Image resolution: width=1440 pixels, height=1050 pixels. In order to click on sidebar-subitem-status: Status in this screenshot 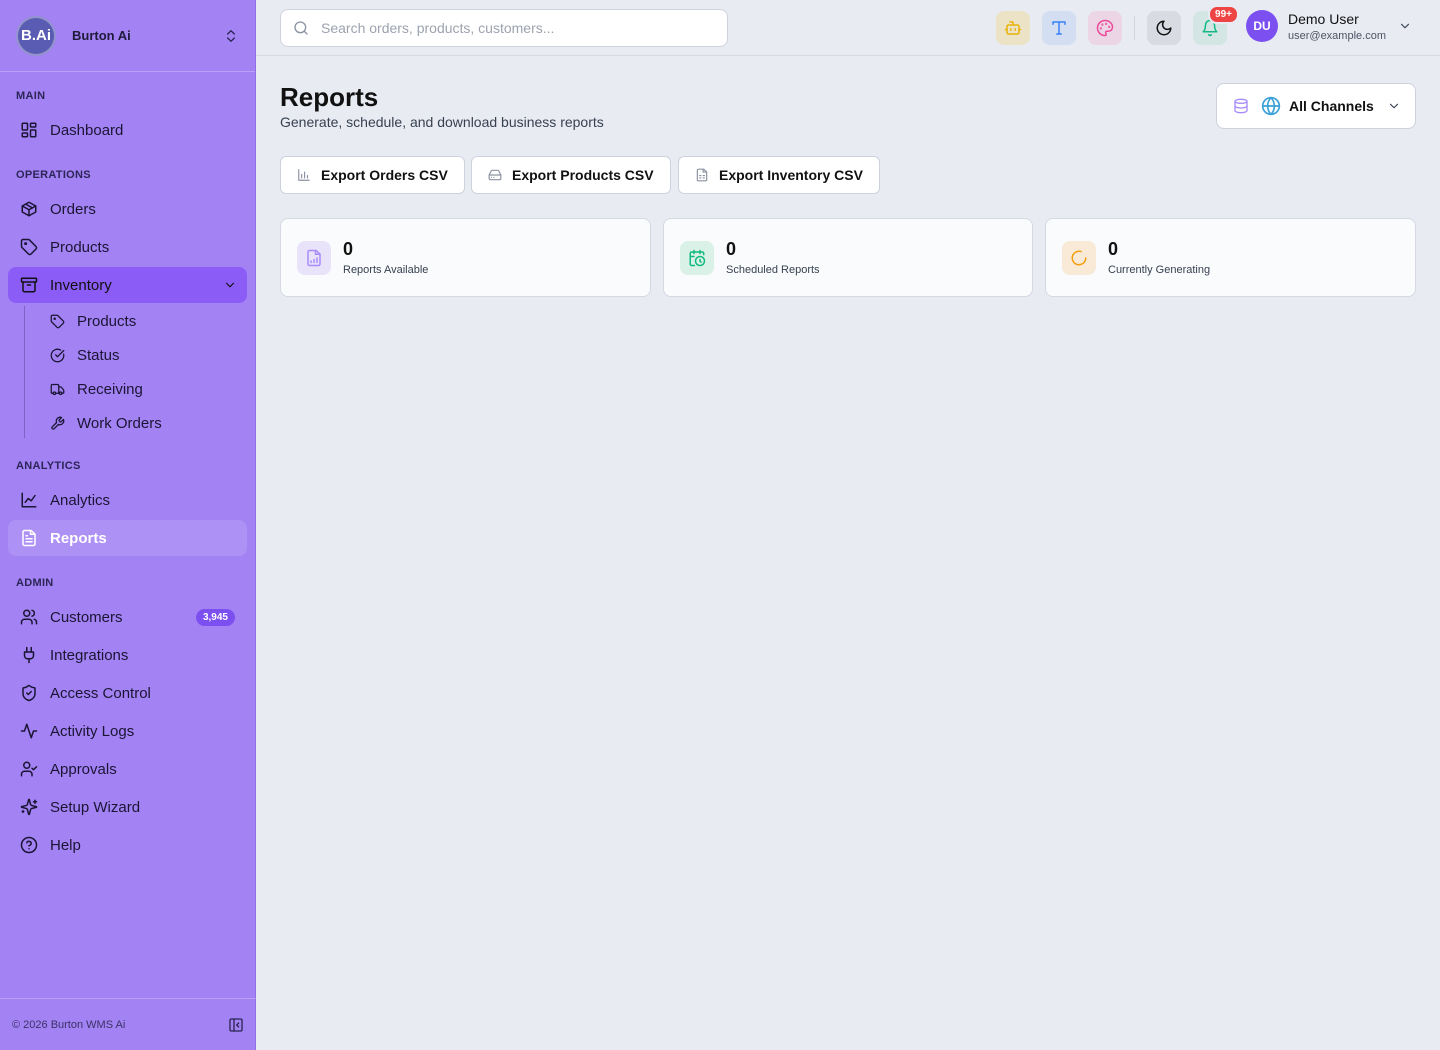, I will do `click(142, 355)`.